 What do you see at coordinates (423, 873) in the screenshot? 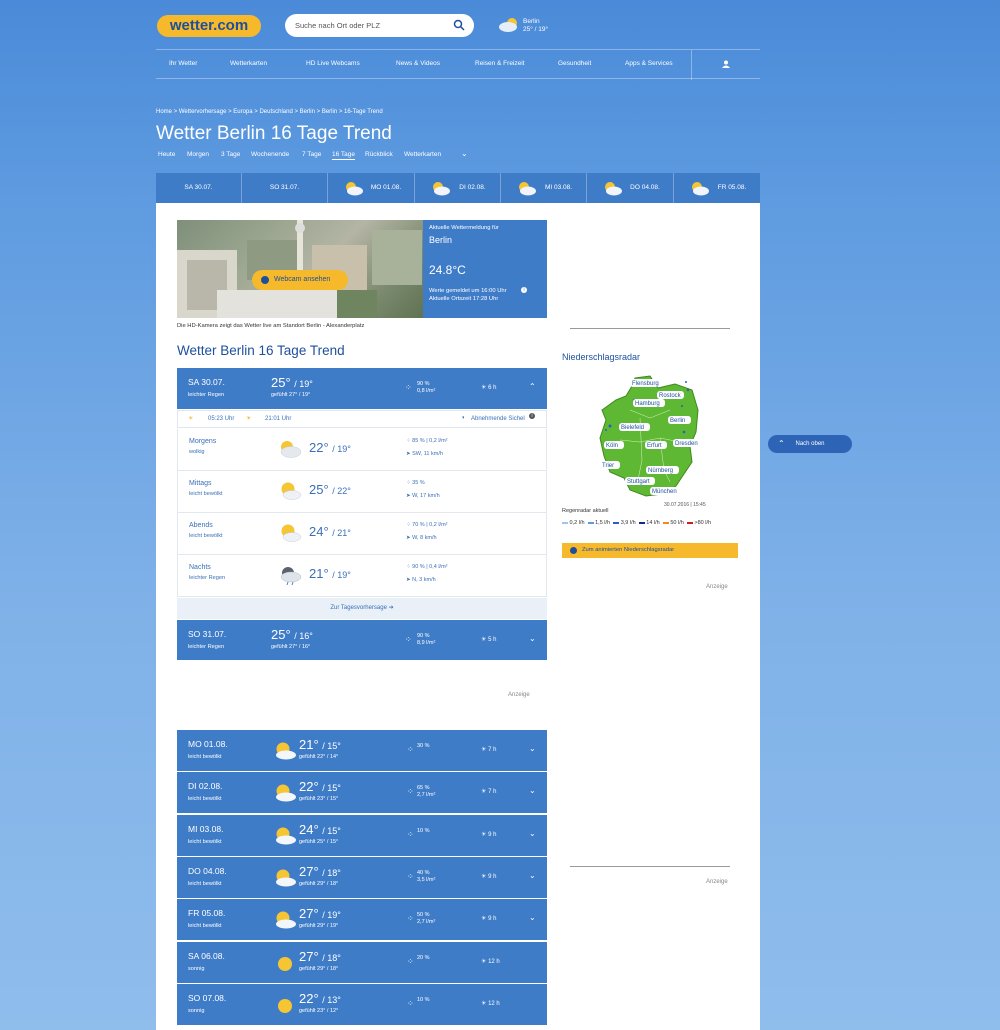
I see `day-rain-pct: 40 %` at bounding box center [423, 873].